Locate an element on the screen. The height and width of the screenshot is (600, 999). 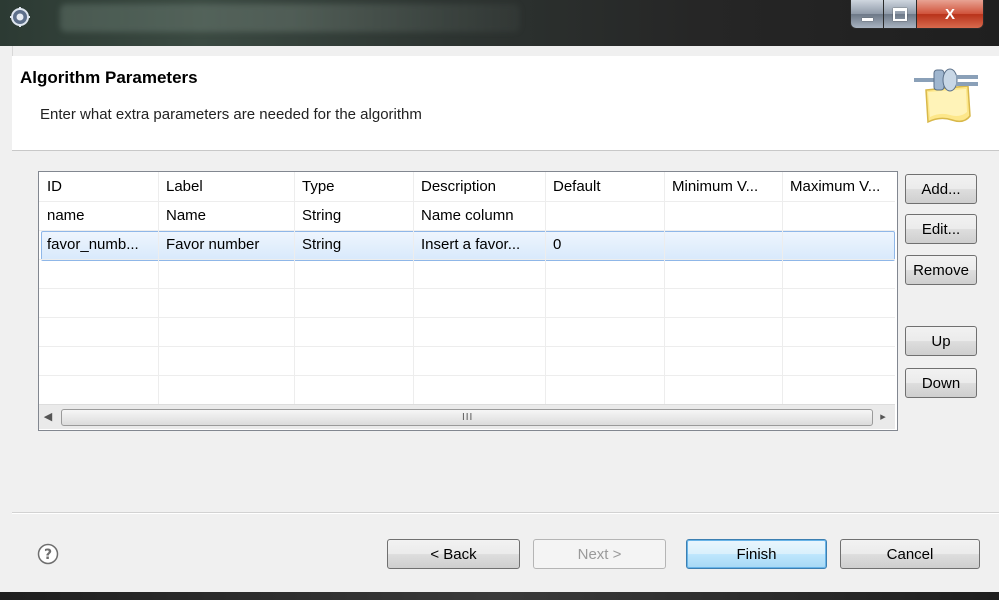
page-title: Algorithm Parameters is located at coordinates (109, 77).